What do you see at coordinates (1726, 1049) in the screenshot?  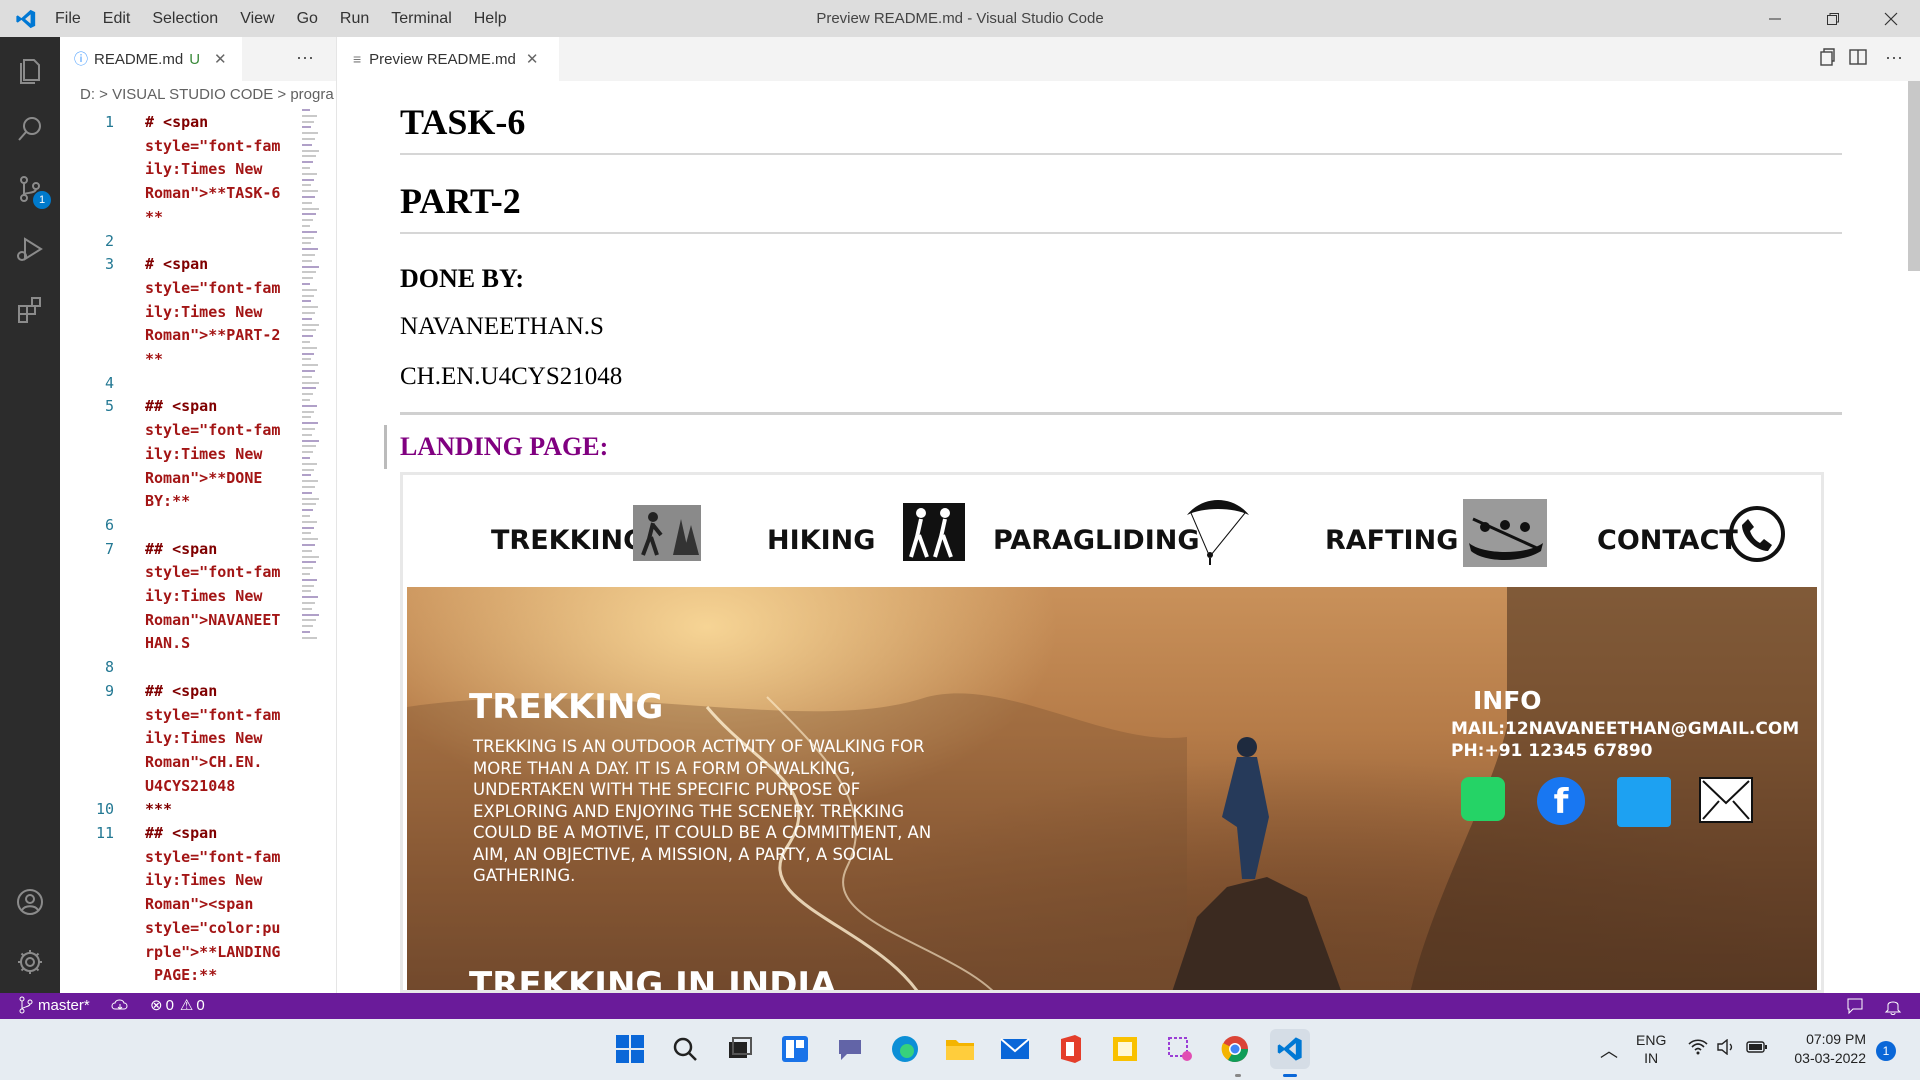 I see `volume-icon` at bounding box center [1726, 1049].